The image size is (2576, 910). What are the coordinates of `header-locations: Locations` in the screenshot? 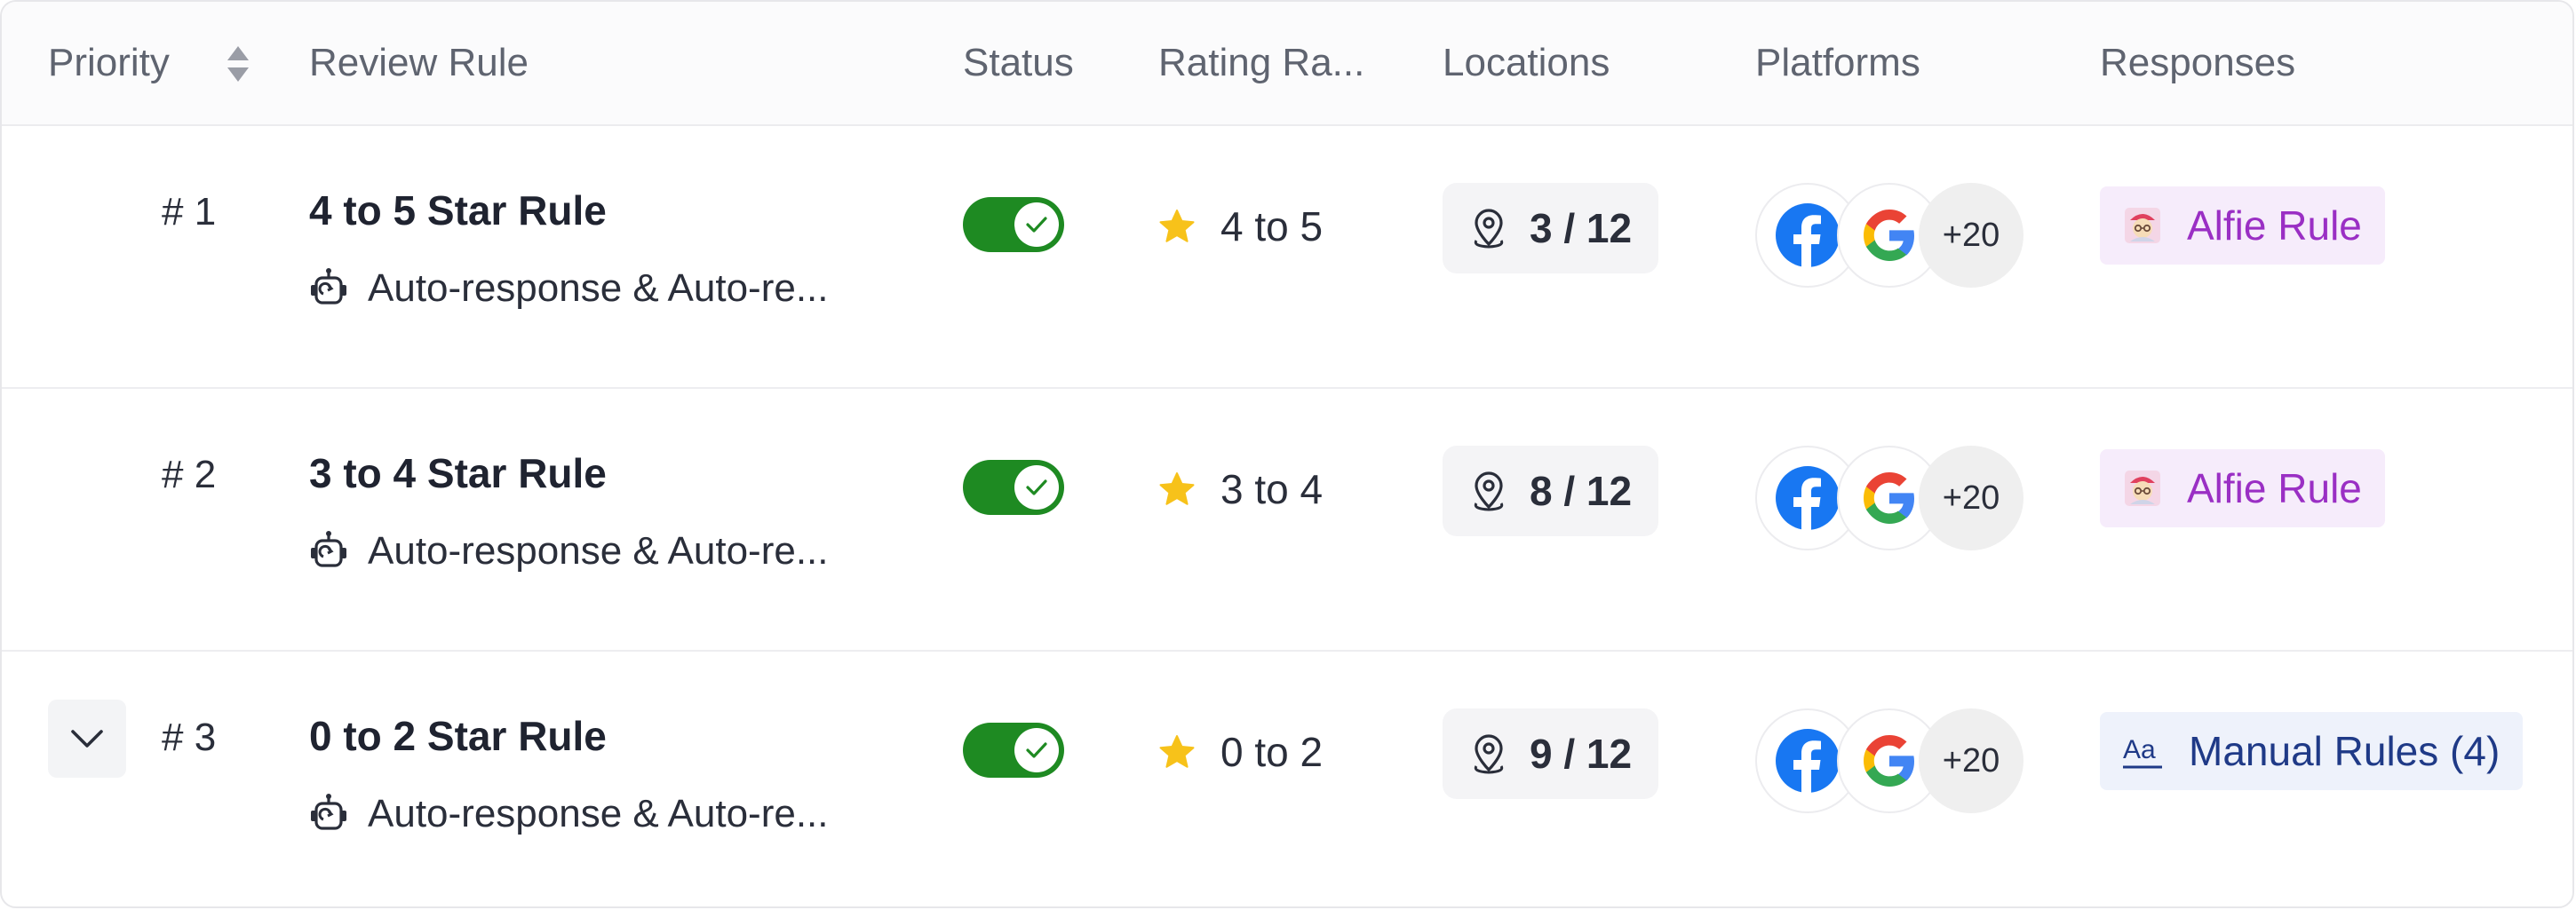 It's located at (1526, 62).